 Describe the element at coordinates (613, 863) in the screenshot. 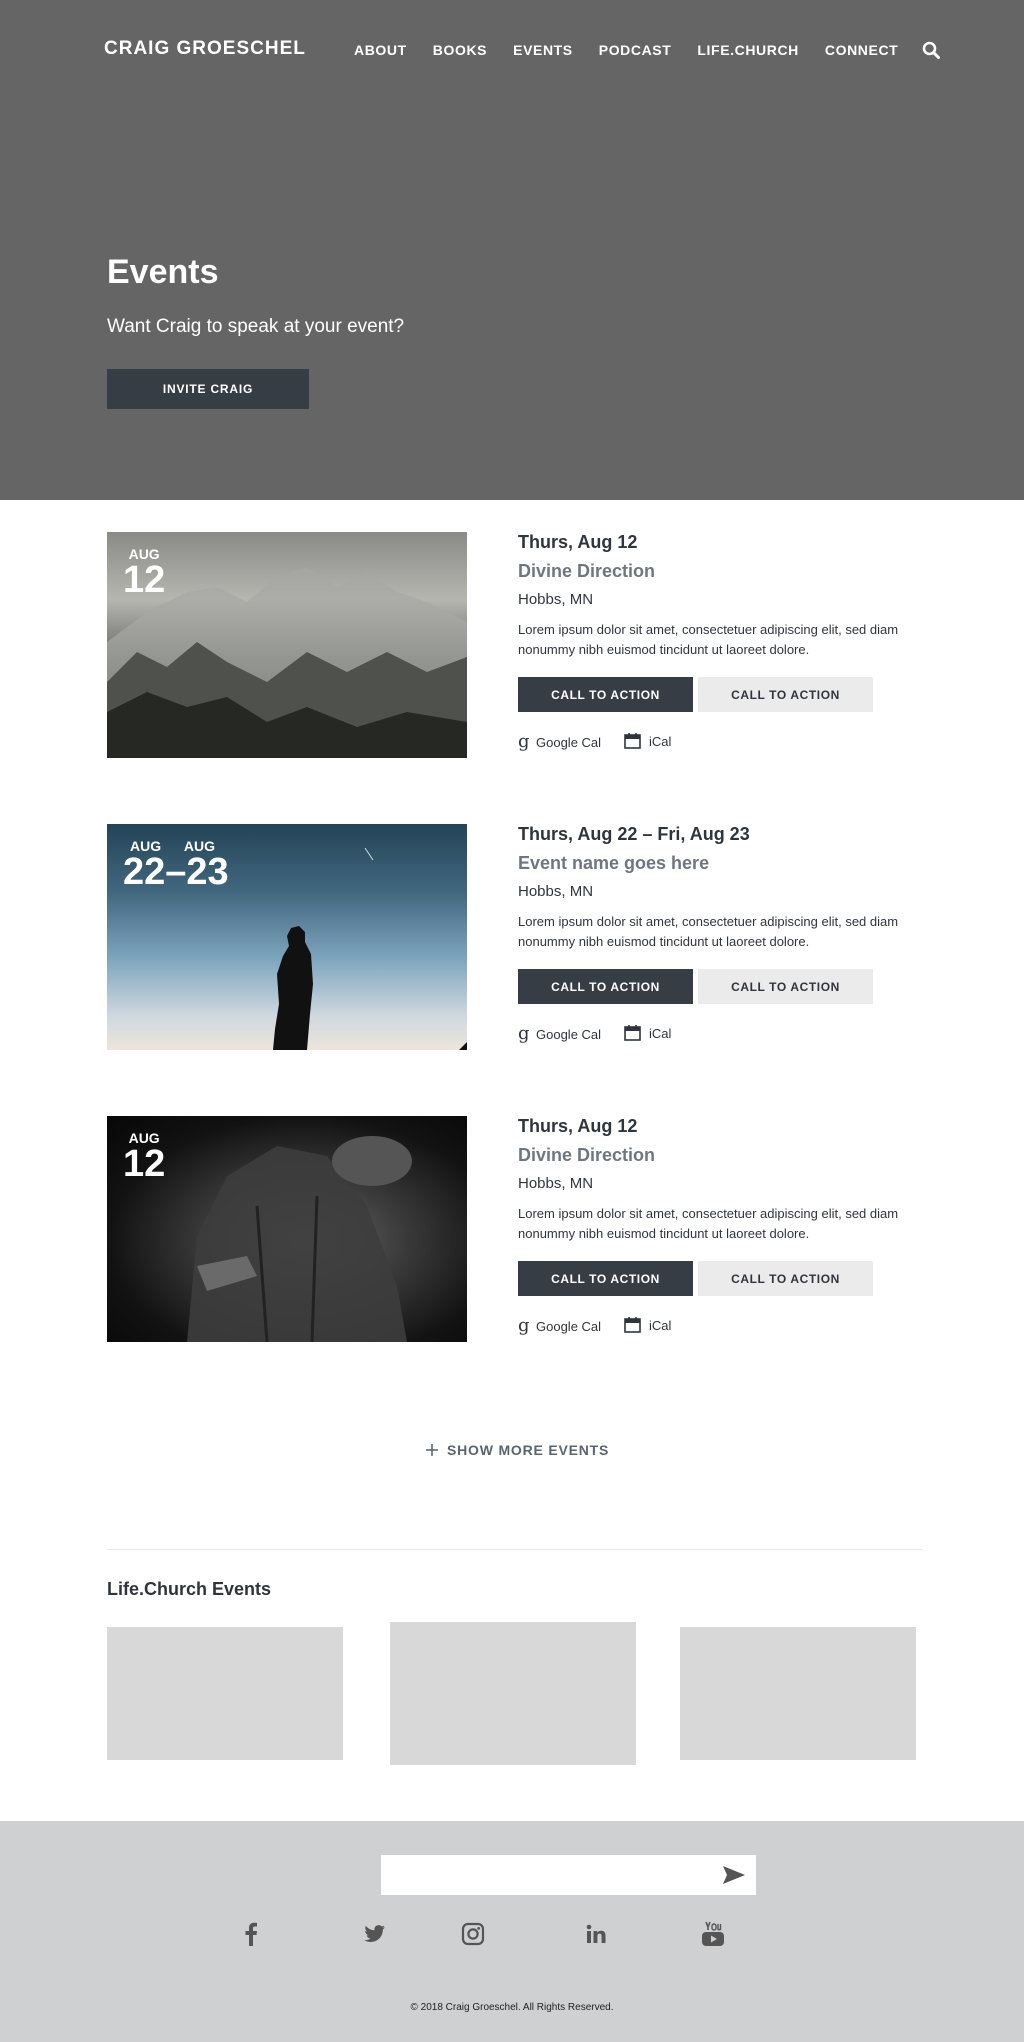

I see `event-name: Event name goes here` at that location.